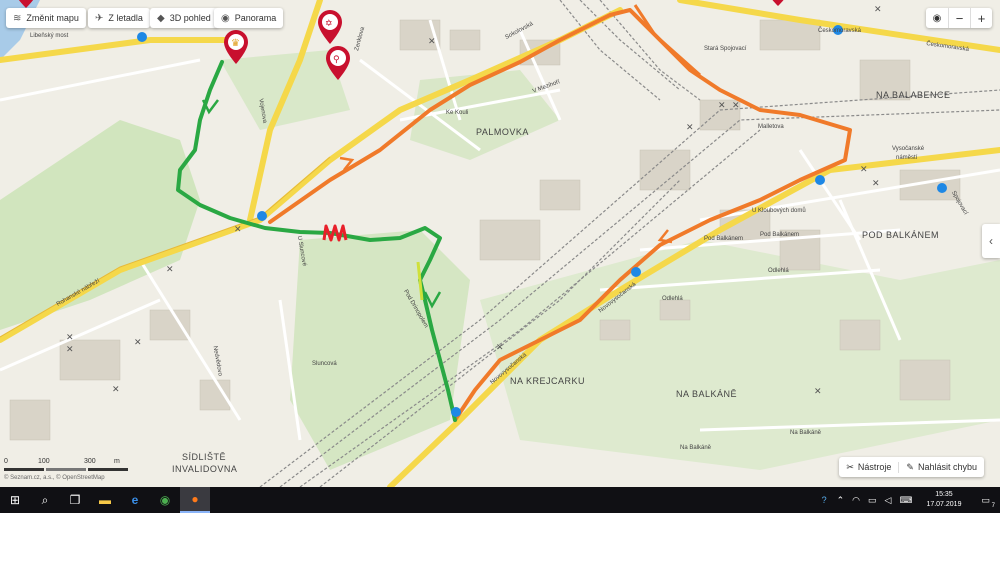 This screenshot has width=1000, height=563. I want to click on search-icon: ⌕, so click(45, 499).